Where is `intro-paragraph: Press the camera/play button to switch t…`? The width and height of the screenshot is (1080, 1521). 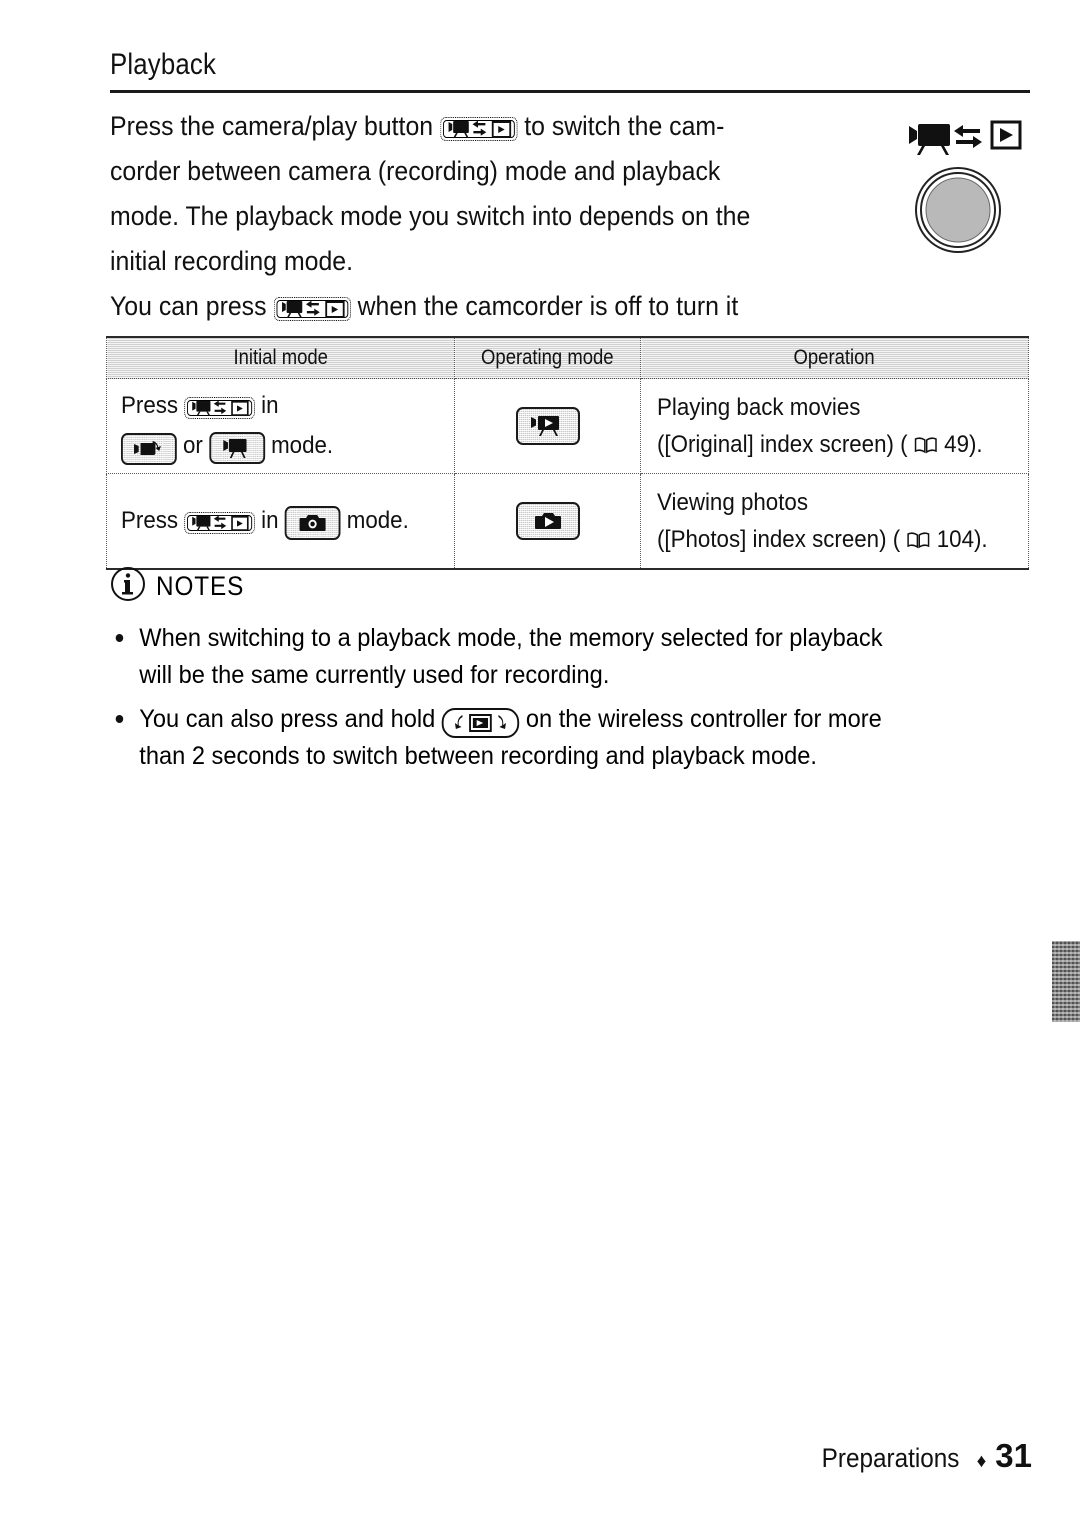 intro-paragraph: Press the camera/play button to switch t… is located at coordinates (473, 239).